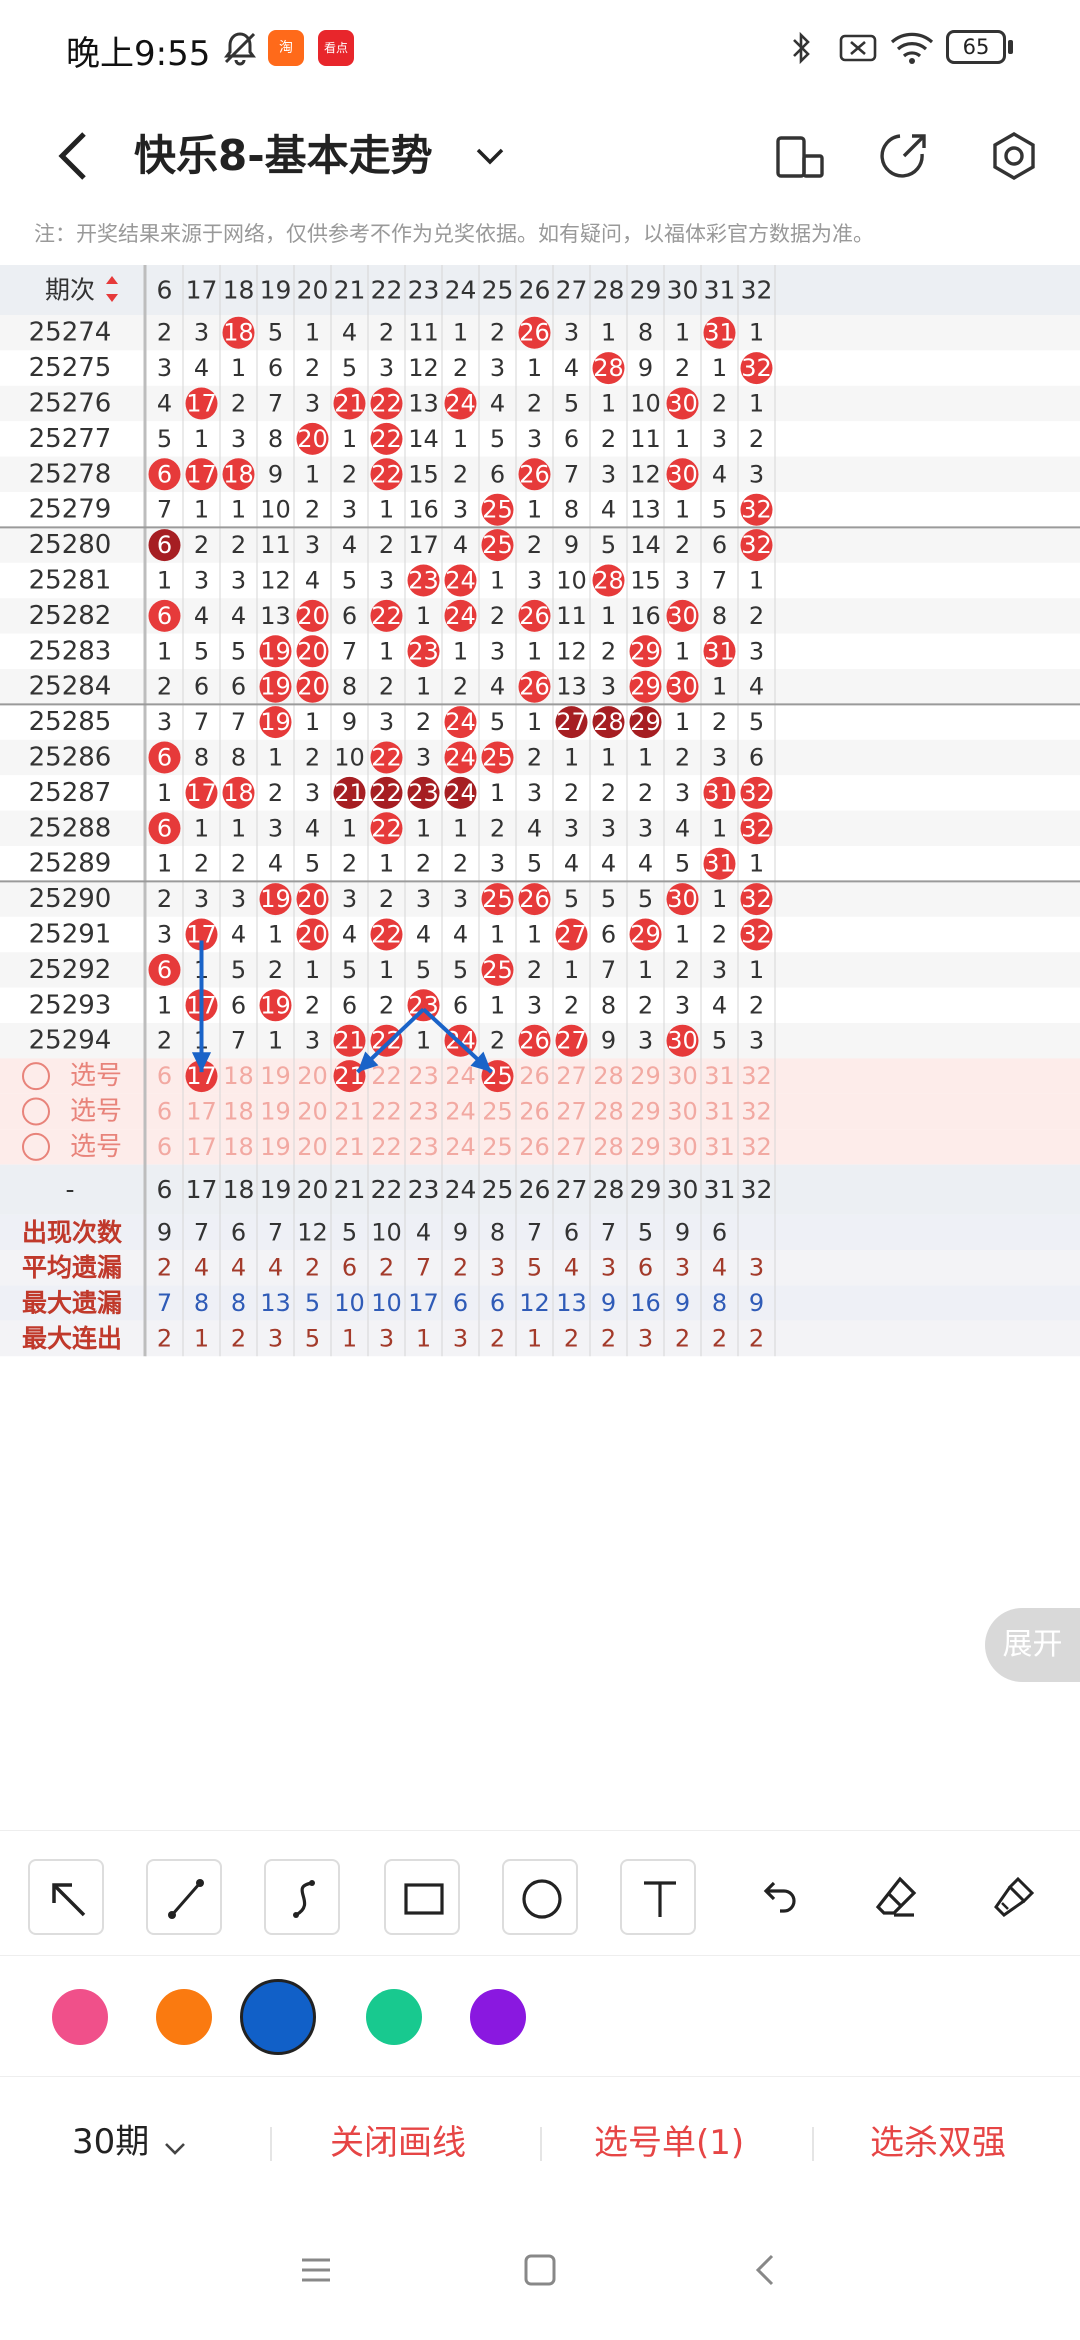  Describe the element at coordinates (312, 687) in the screenshot. I see `winning-number: 20` at that location.